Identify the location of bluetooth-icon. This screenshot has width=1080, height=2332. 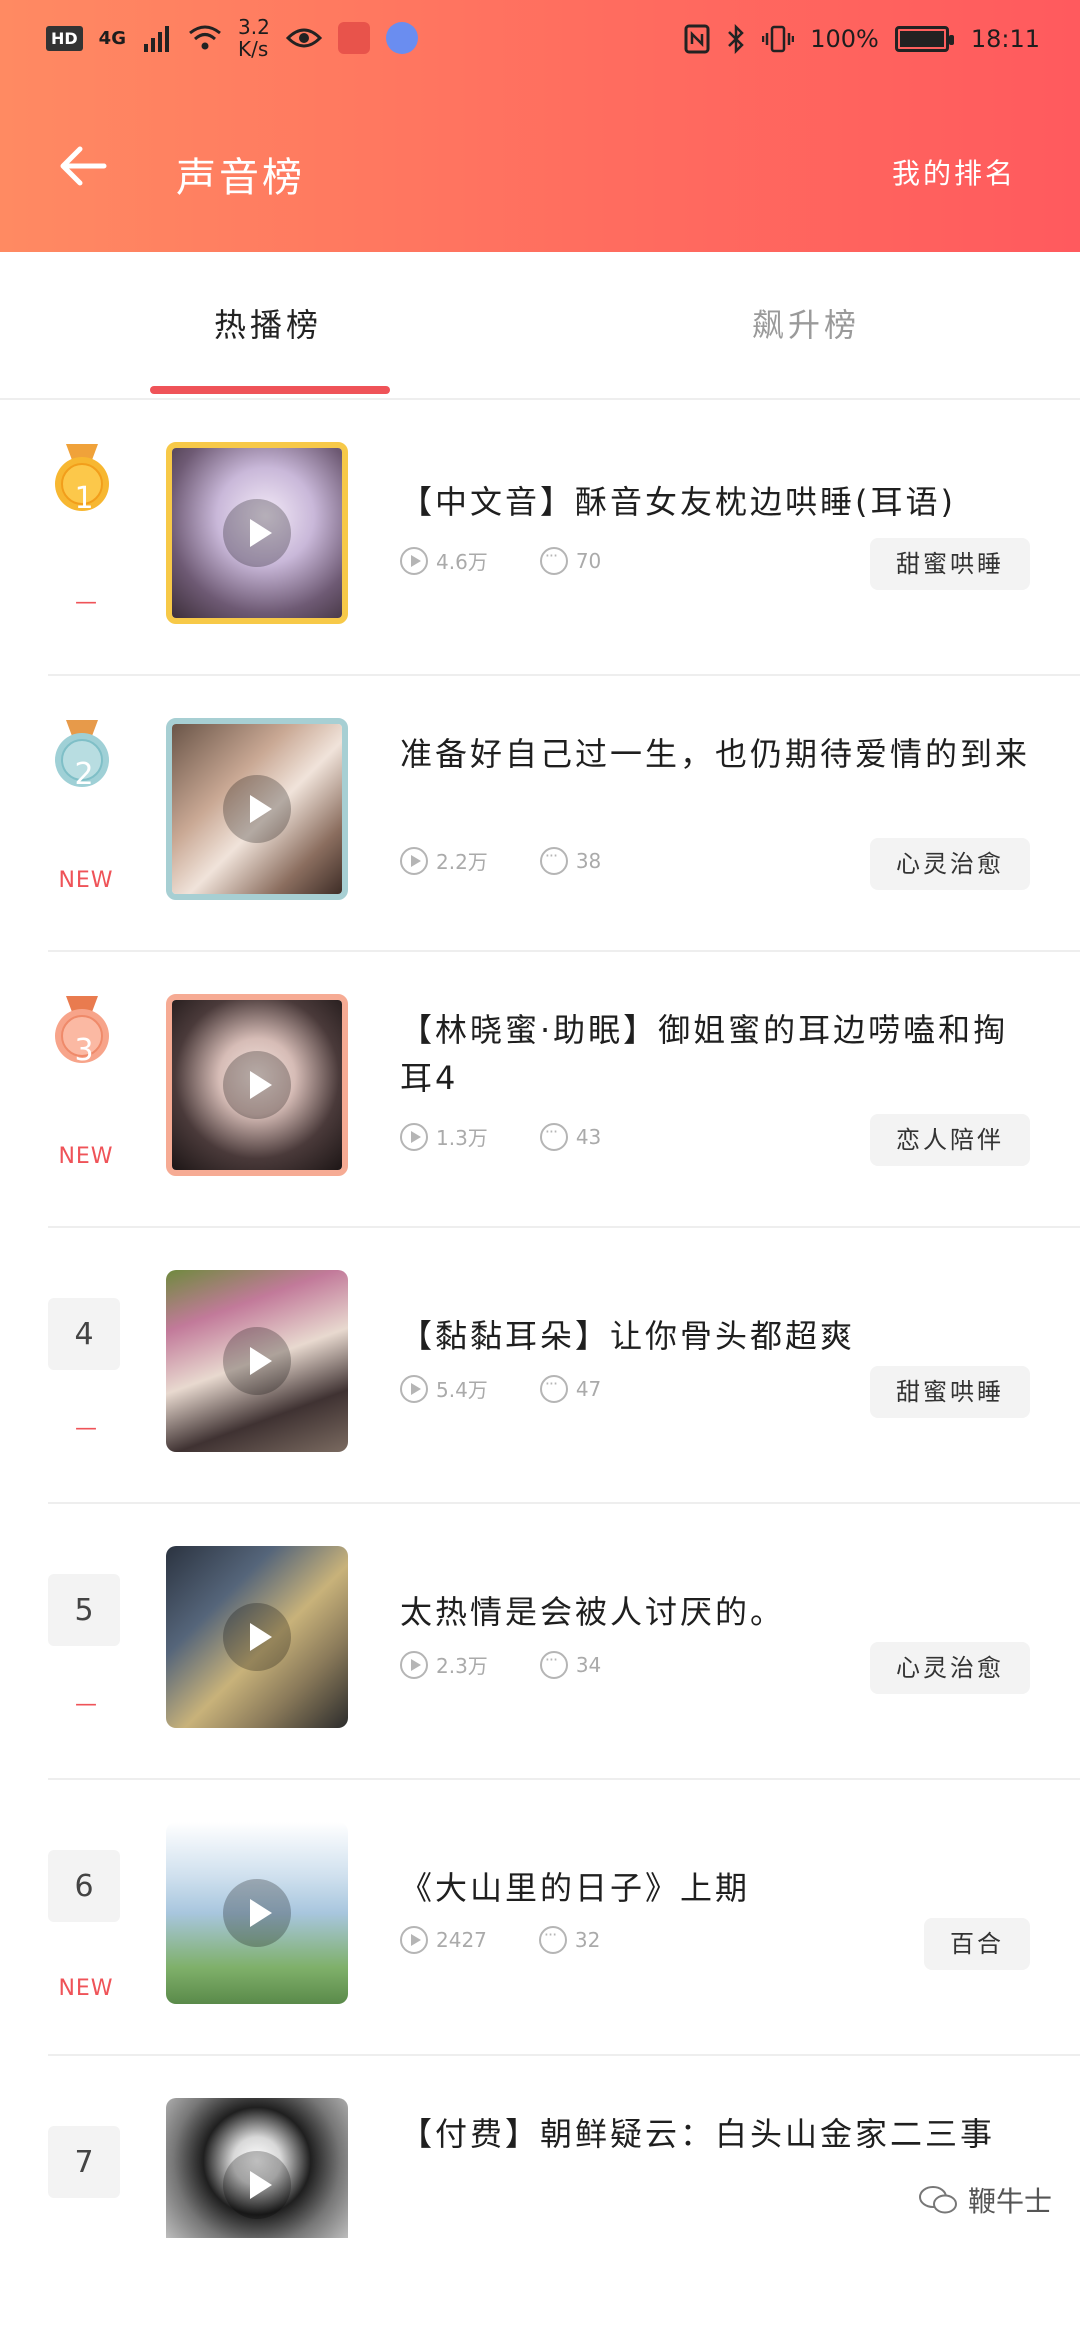
(736, 39).